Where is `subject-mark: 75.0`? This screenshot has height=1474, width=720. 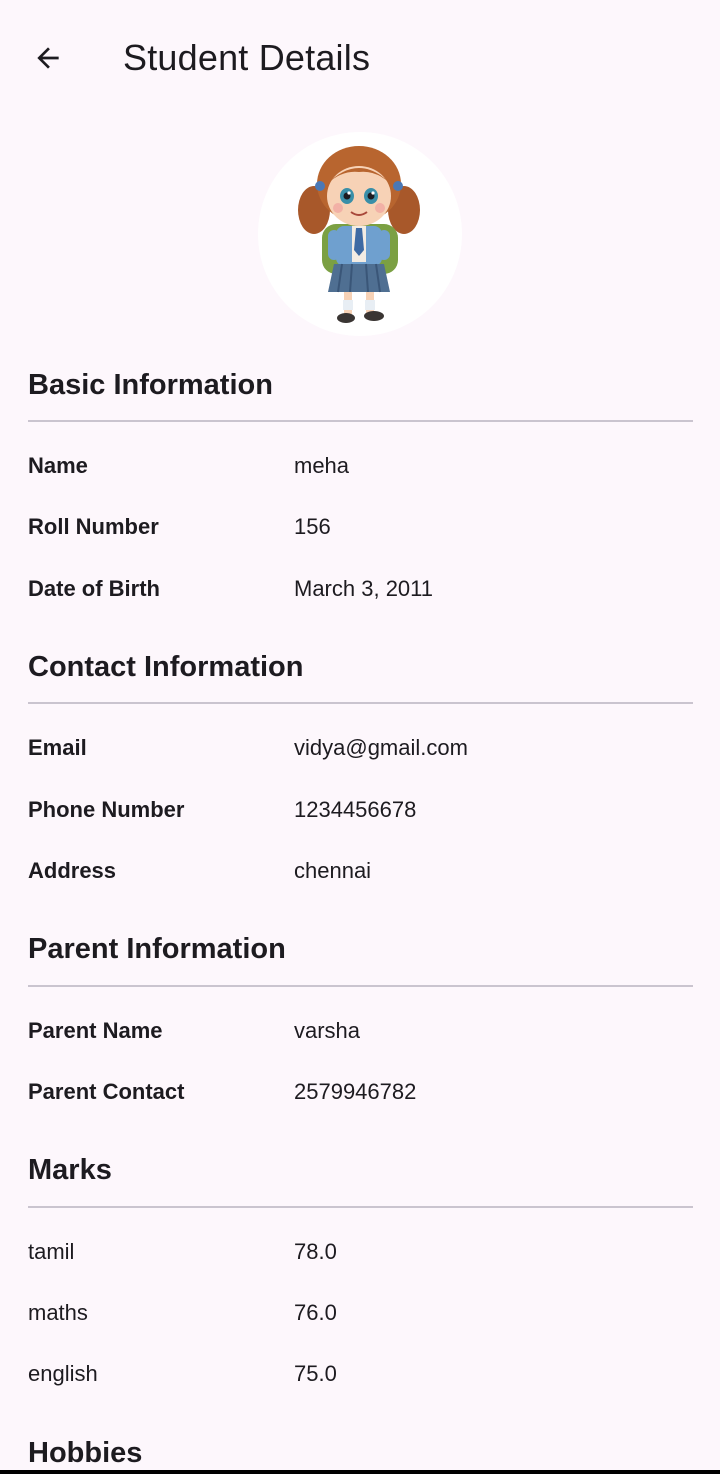 subject-mark: 75.0 is located at coordinates (315, 1373).